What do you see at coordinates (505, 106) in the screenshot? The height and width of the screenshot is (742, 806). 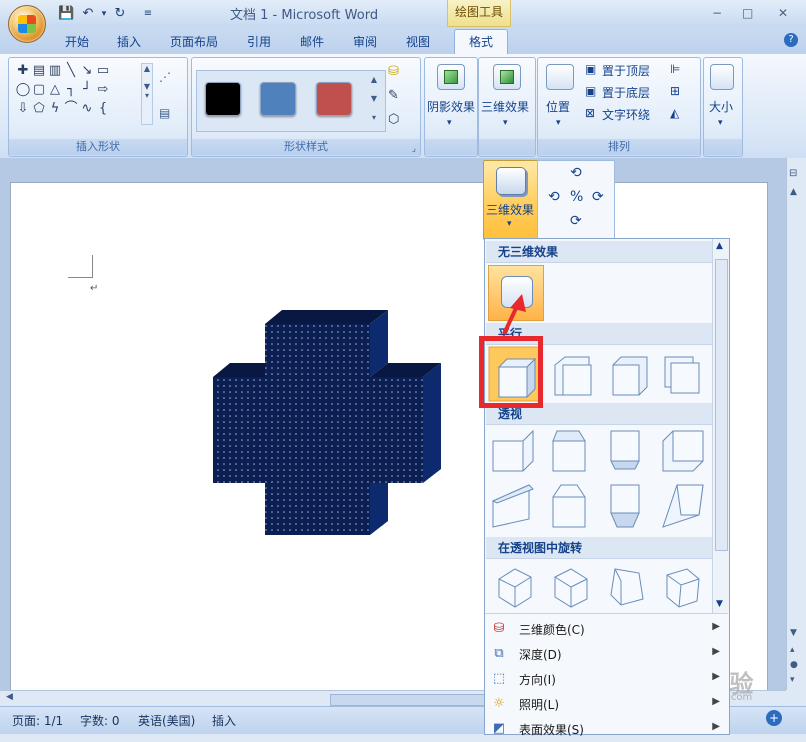 I see `3d-effects-button: 三维效果` at bounding box center [505, 106].